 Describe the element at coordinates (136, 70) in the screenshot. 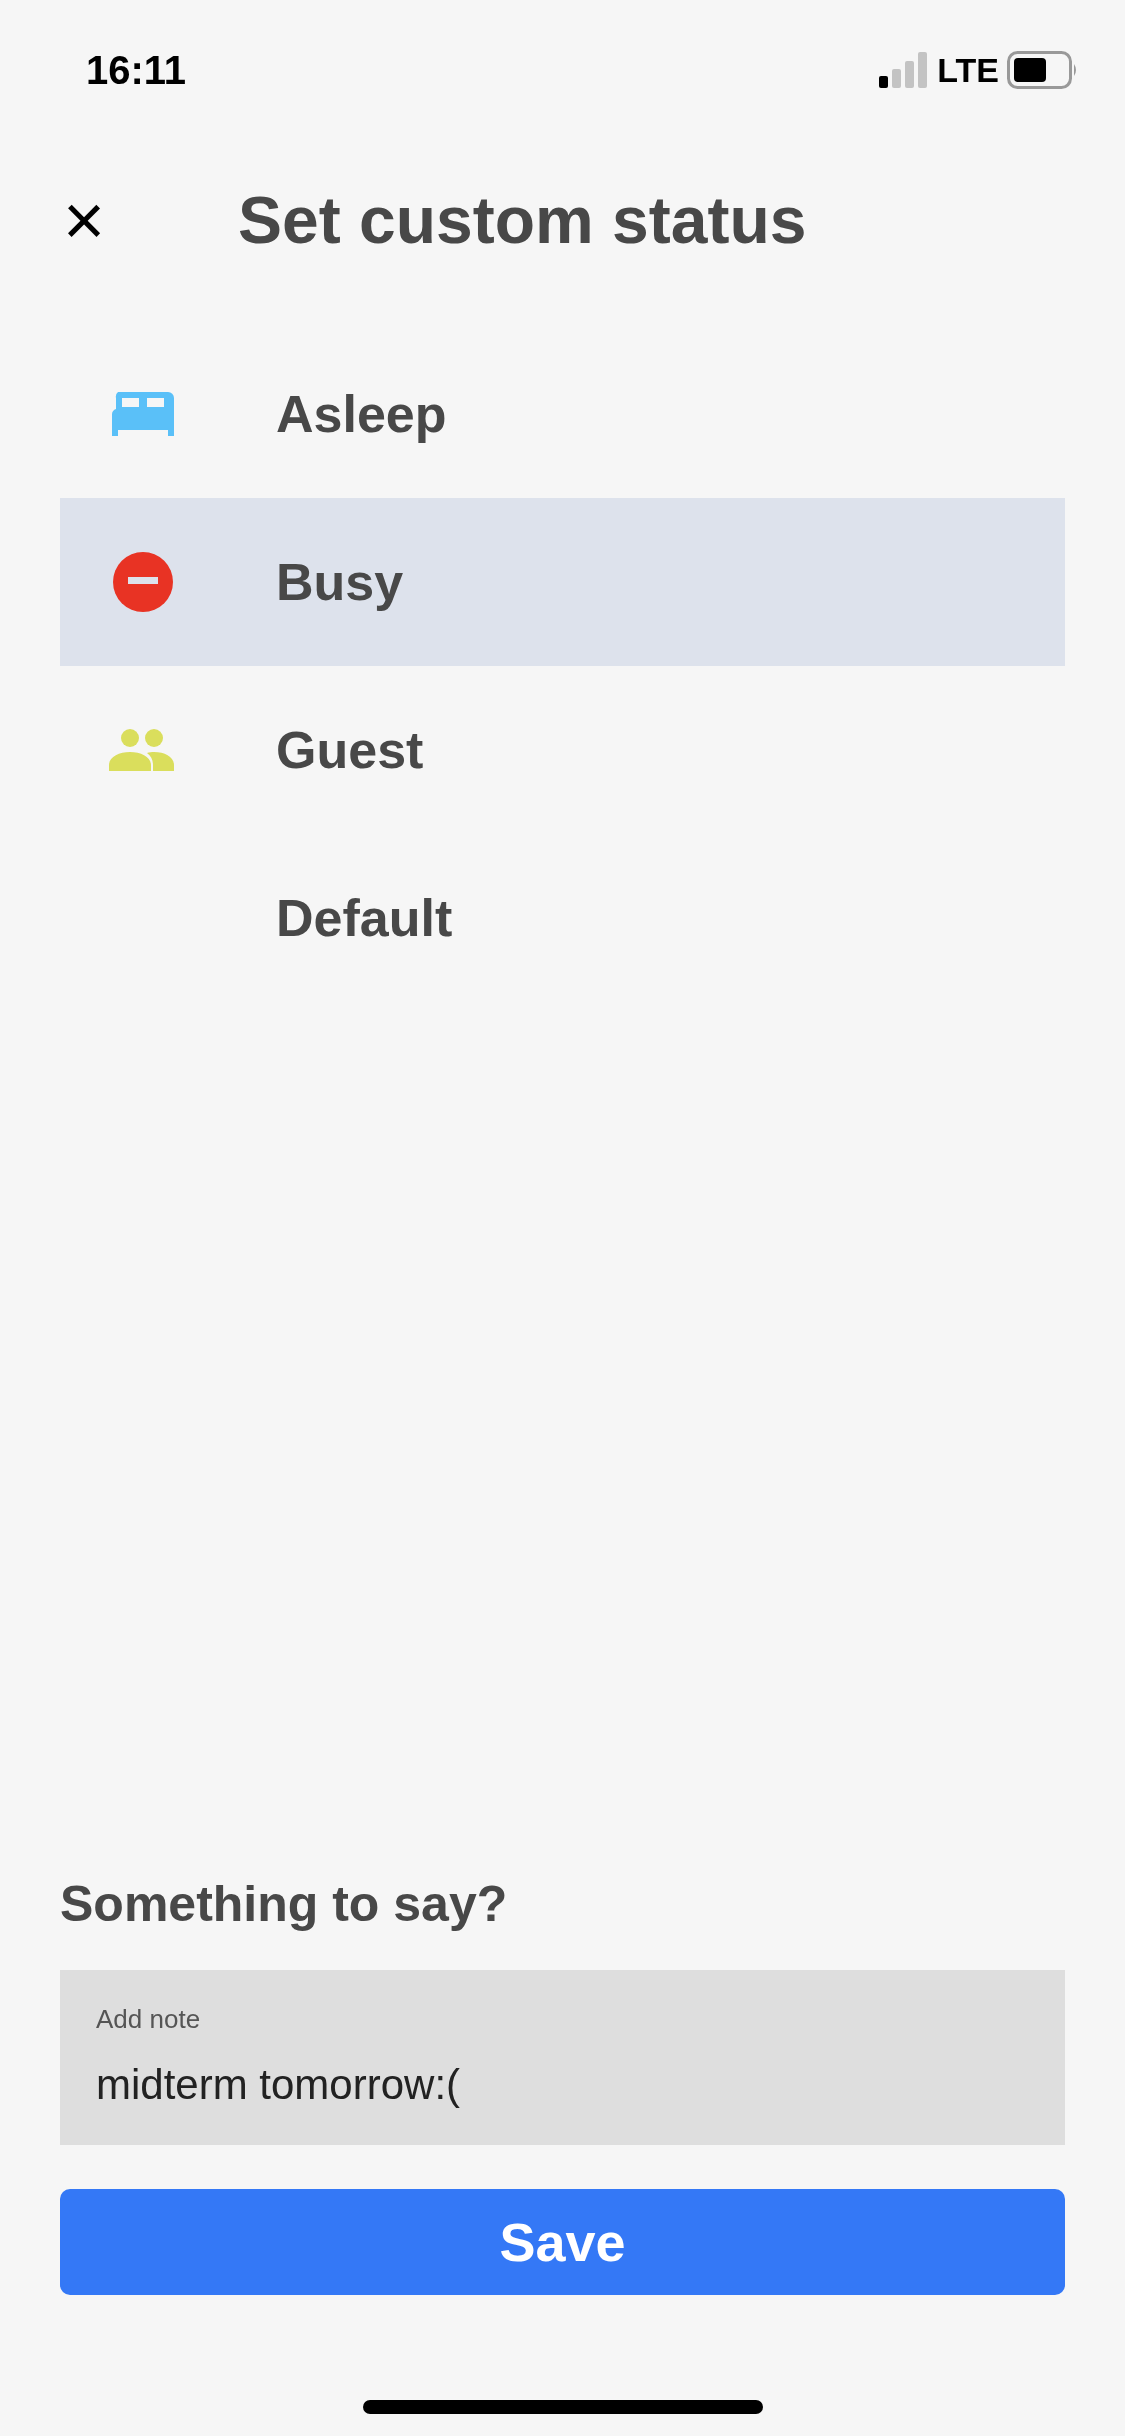

I see `status-time: 16:11` at that location.